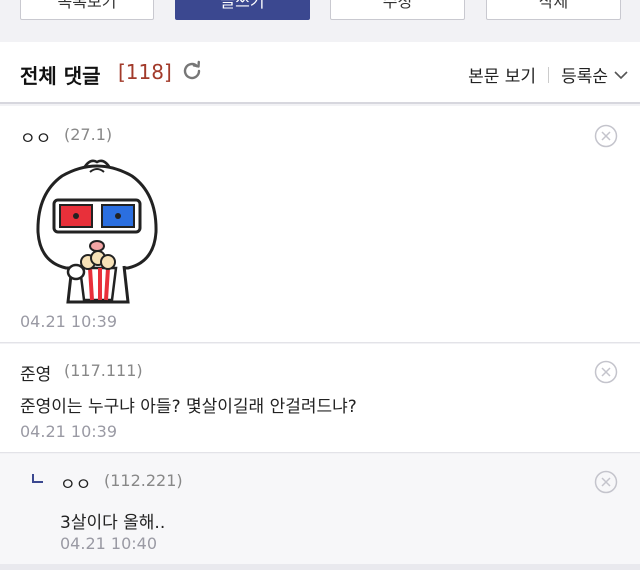  I want to click on comment-ip: (112.221), so click(143, 480).